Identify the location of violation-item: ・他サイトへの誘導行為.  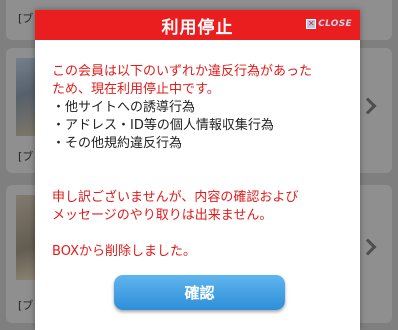
(124, 107).